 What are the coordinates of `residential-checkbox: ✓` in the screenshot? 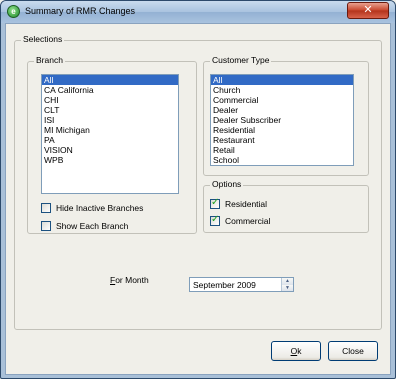 It's located at (215, 203).